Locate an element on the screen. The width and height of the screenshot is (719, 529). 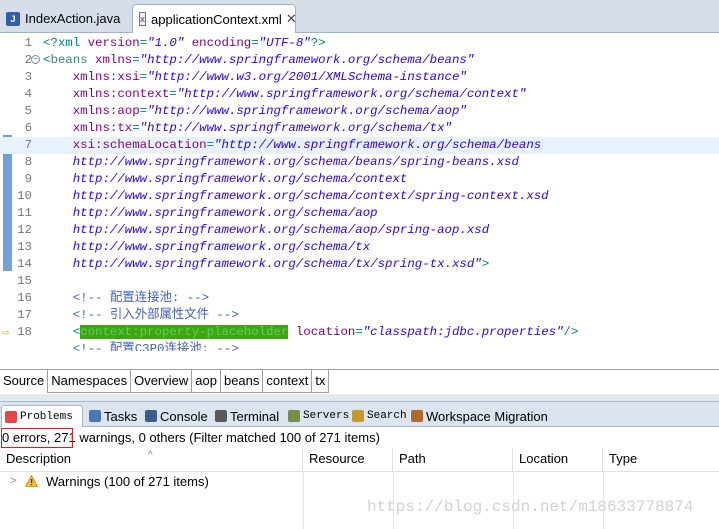
watermark: https://blog.csdn.net/m18633778874 is located at coordinates (530, 507).